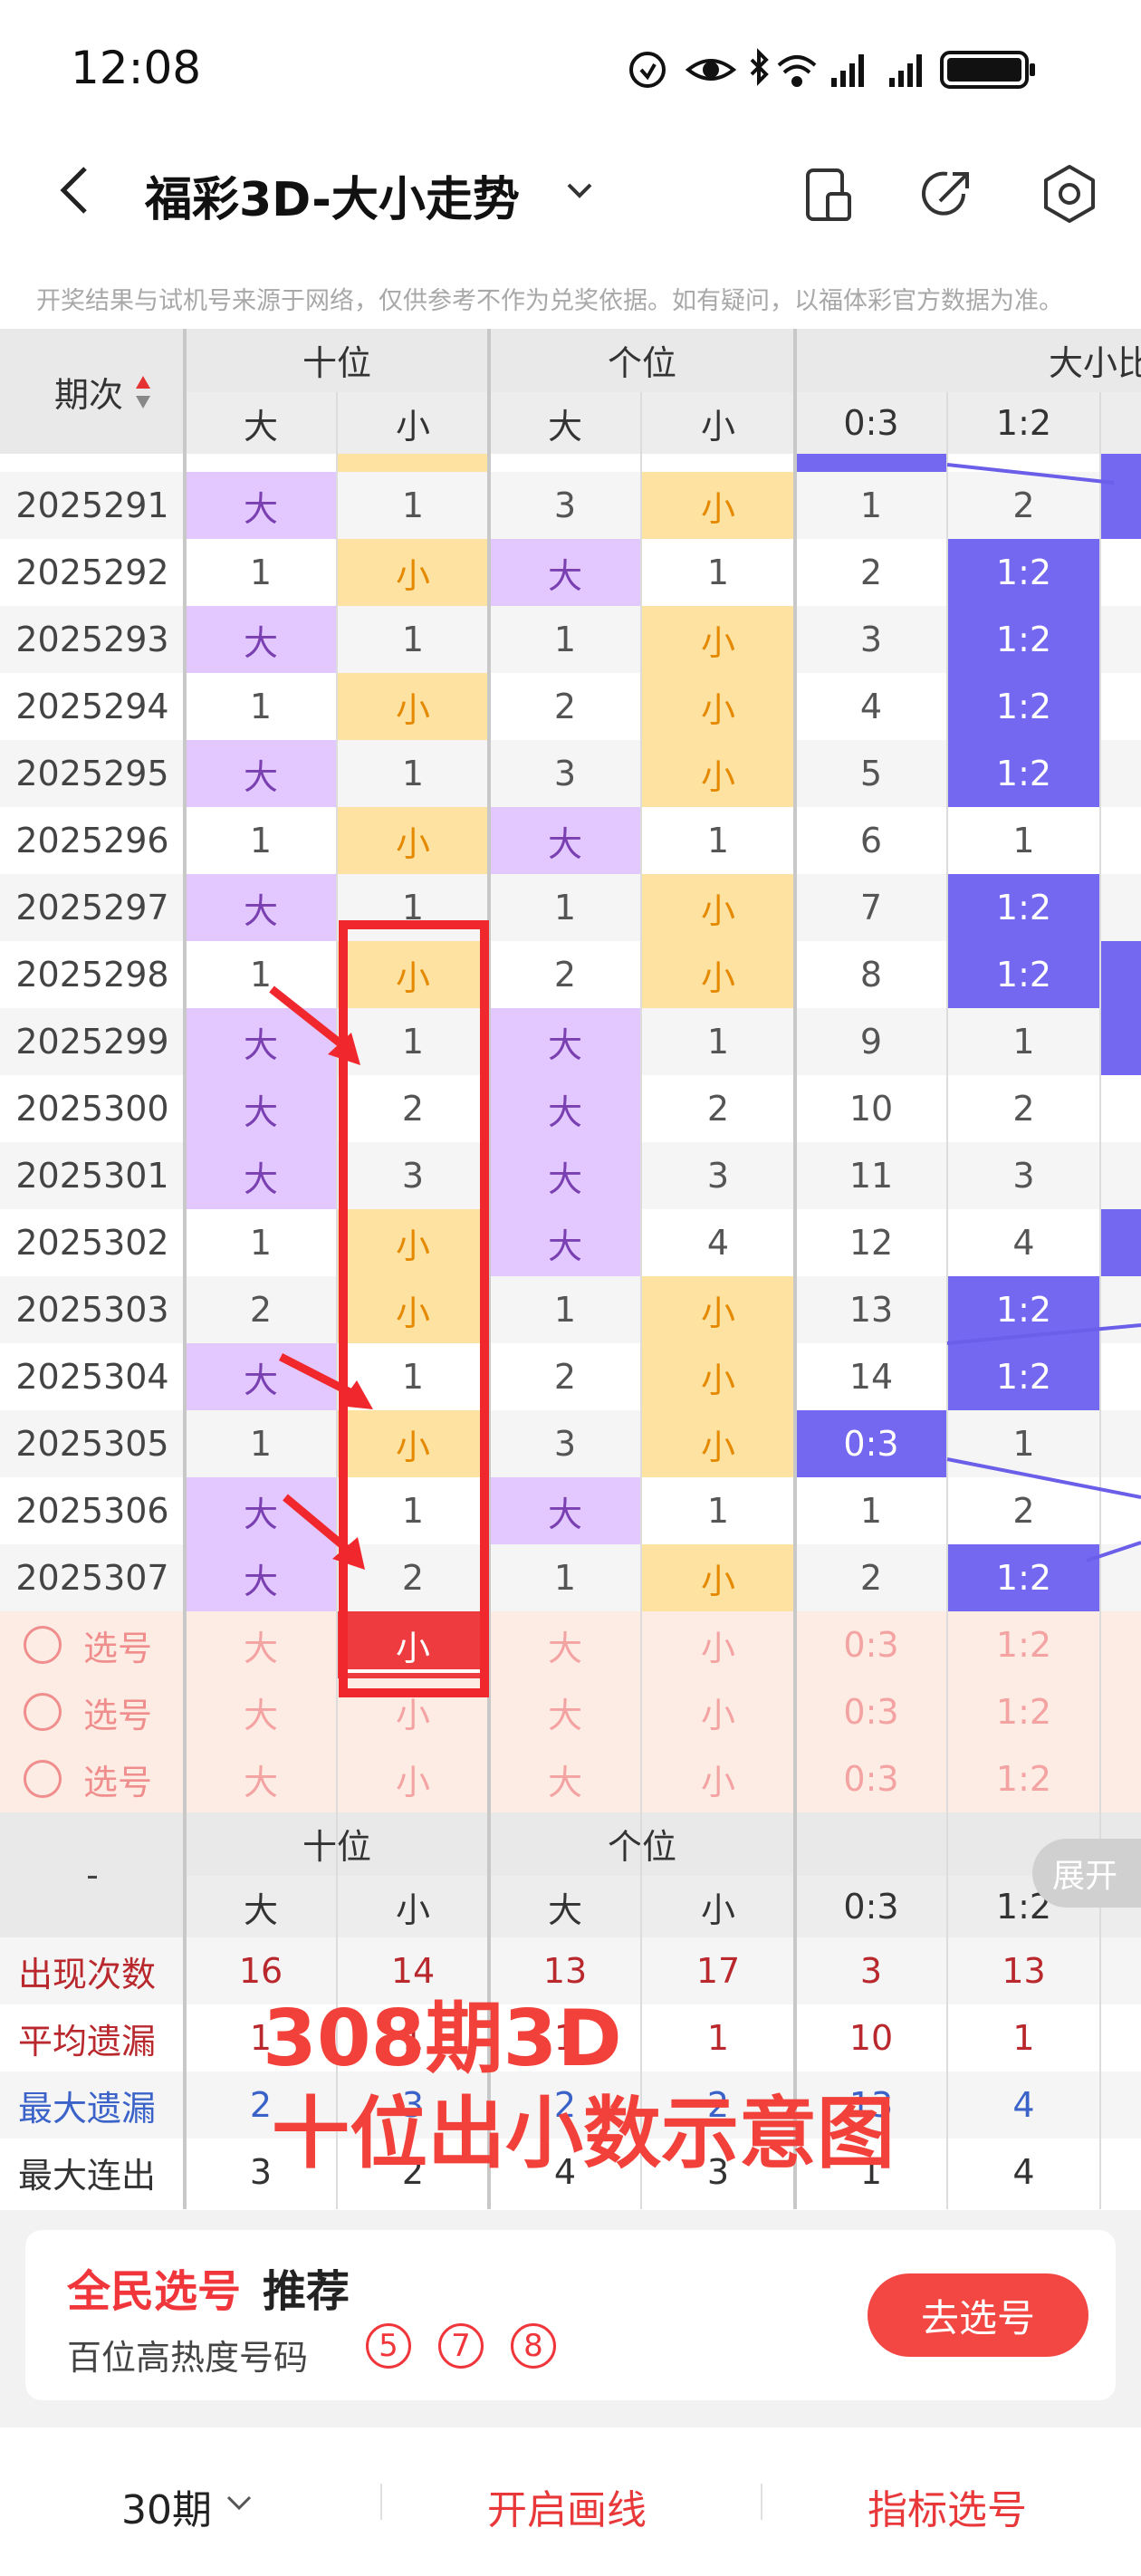  Describe the element at coordinates (143, 392) in the screenshot. I see `sort-icon` at that location.